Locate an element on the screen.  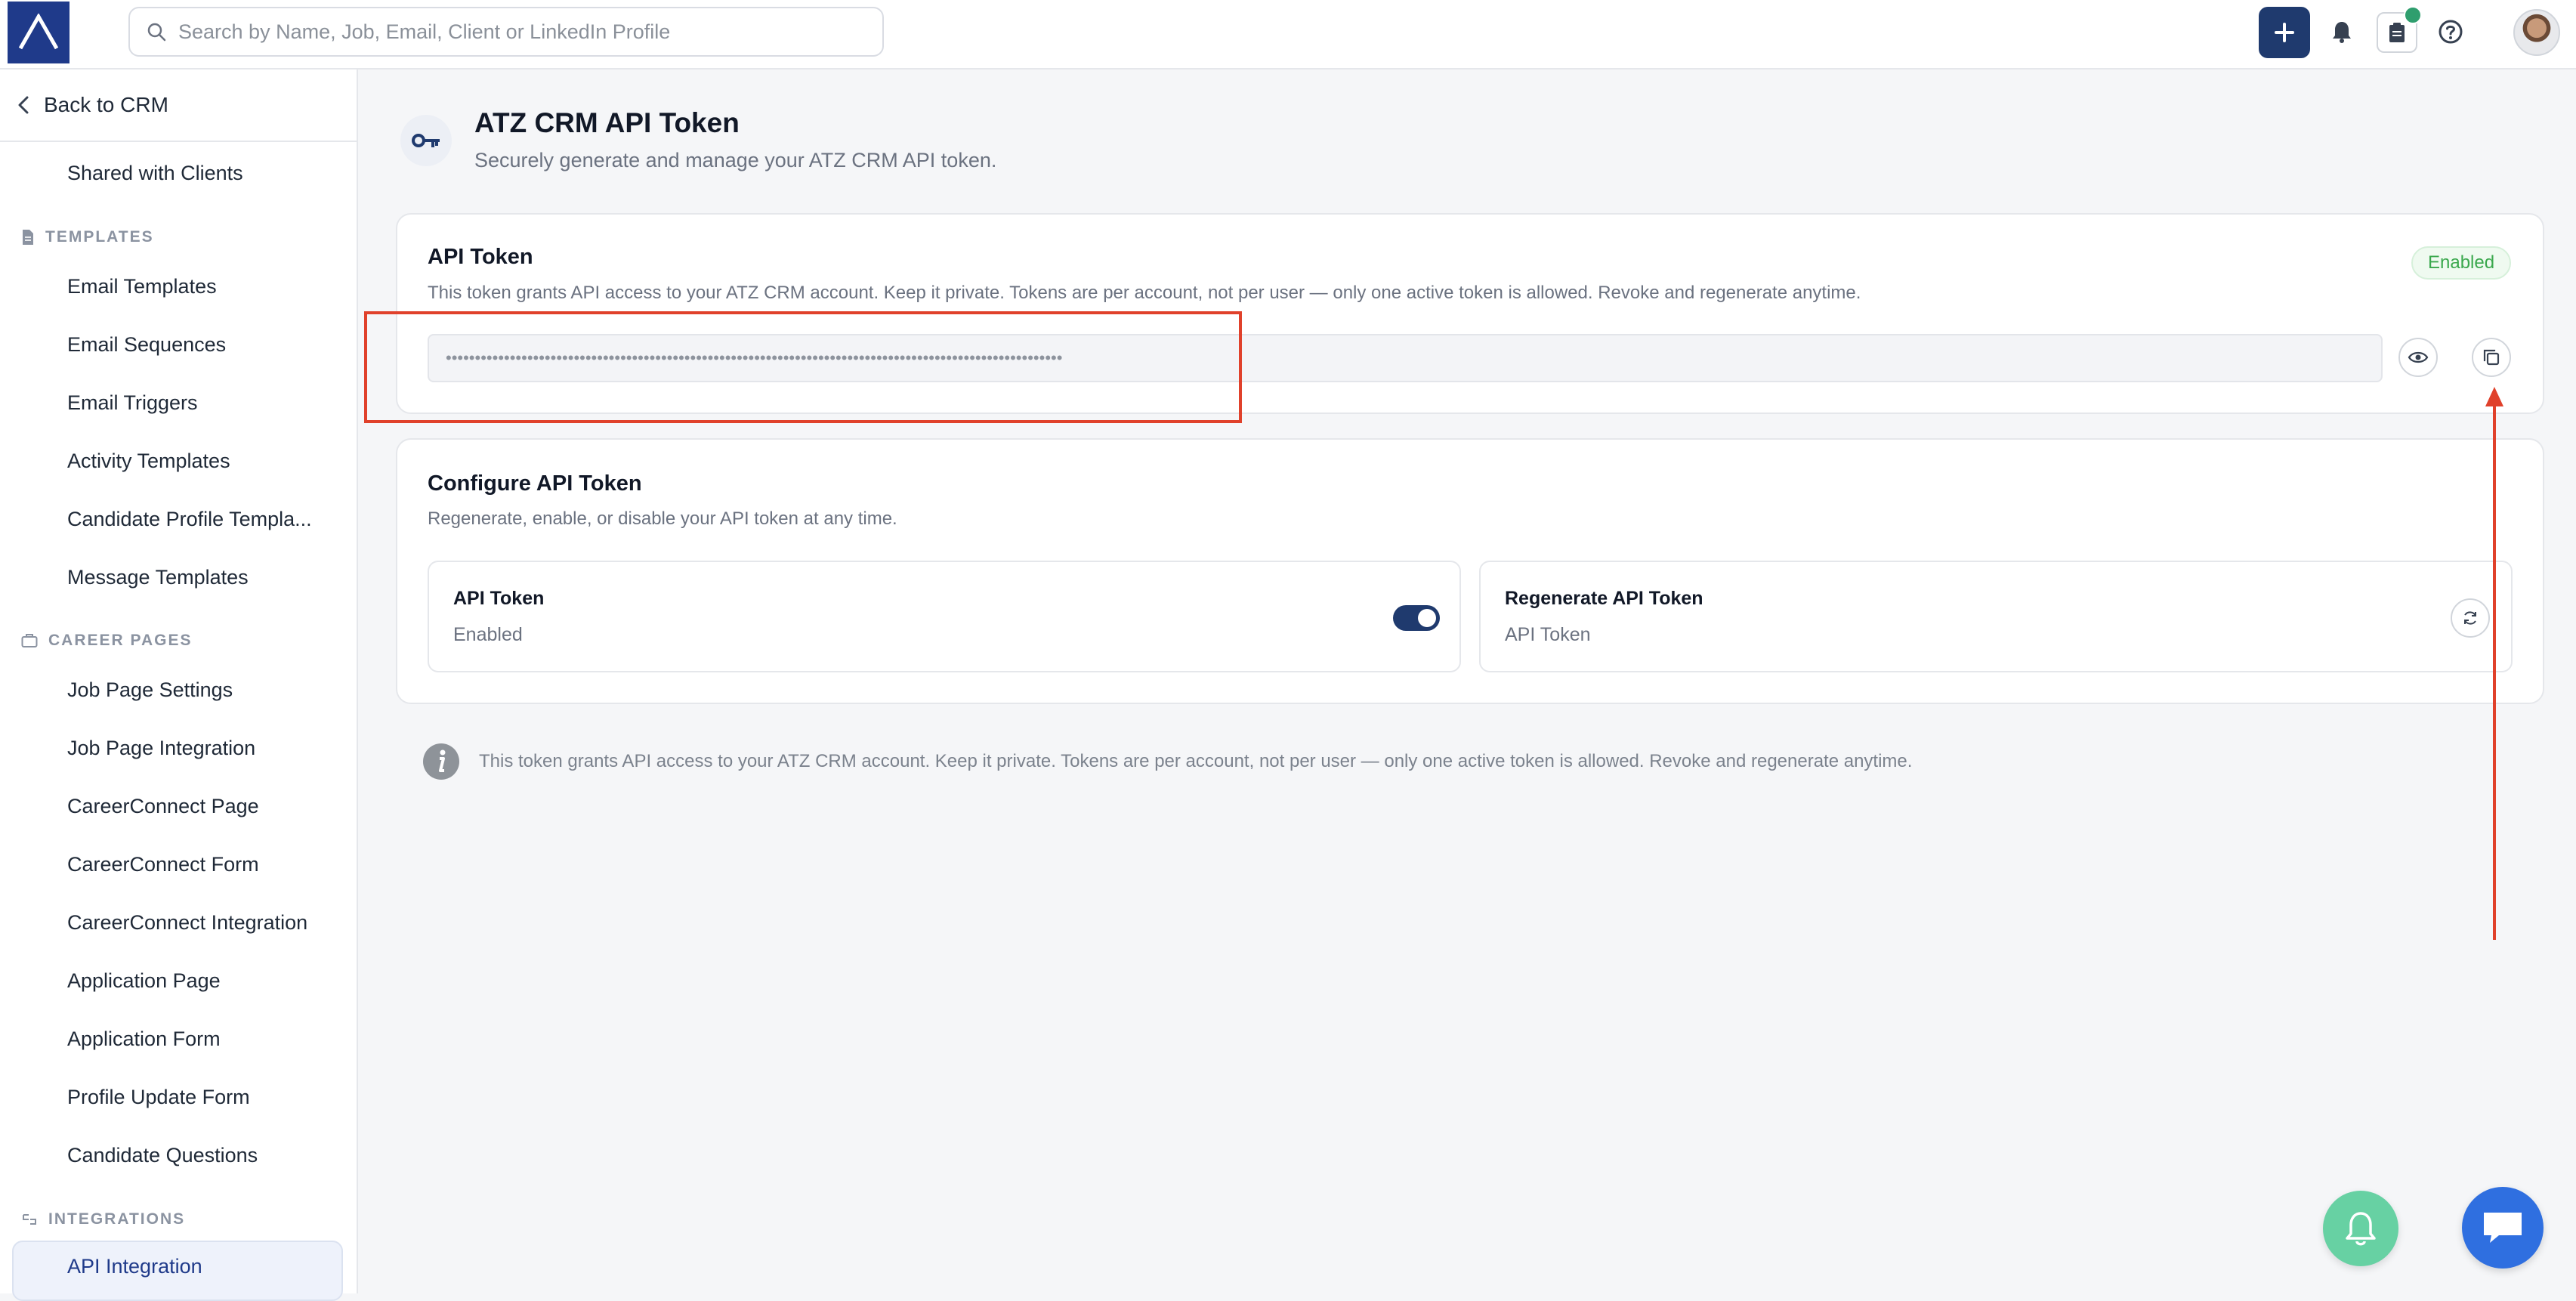
chevron-left-icon is located at coordinates (23, 105).